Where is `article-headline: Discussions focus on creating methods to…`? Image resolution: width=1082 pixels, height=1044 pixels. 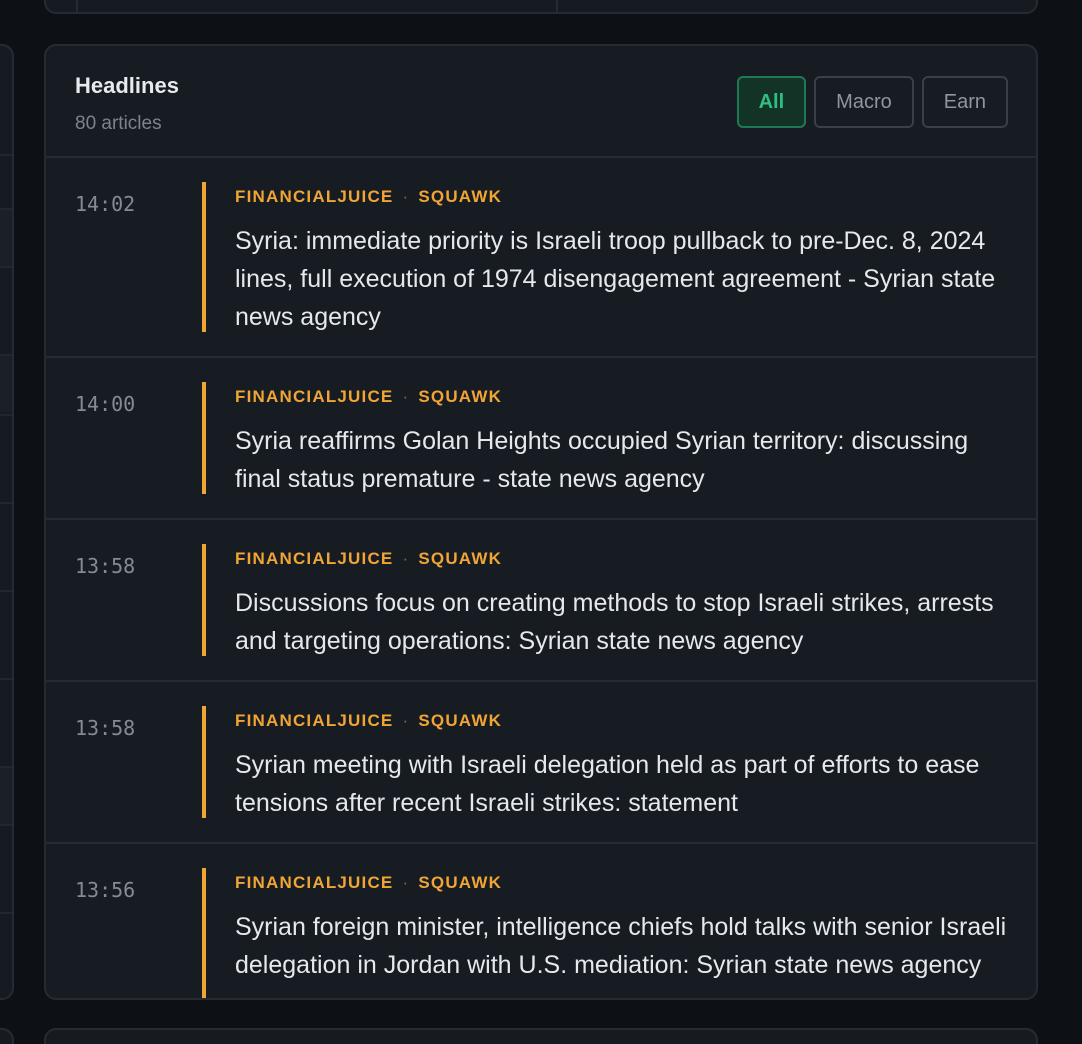
article-headline: Discussions focus on creating methods to… is located at coordinates (625, 622).